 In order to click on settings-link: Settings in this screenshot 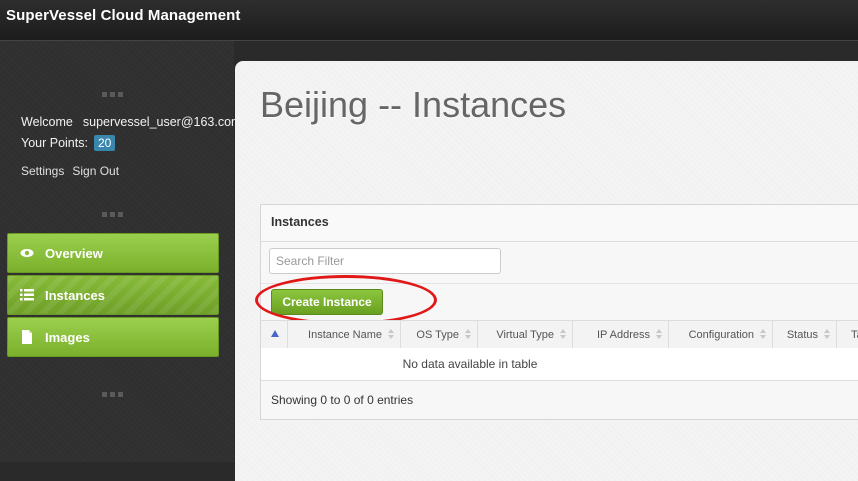, I will do `click(42, 171)`.